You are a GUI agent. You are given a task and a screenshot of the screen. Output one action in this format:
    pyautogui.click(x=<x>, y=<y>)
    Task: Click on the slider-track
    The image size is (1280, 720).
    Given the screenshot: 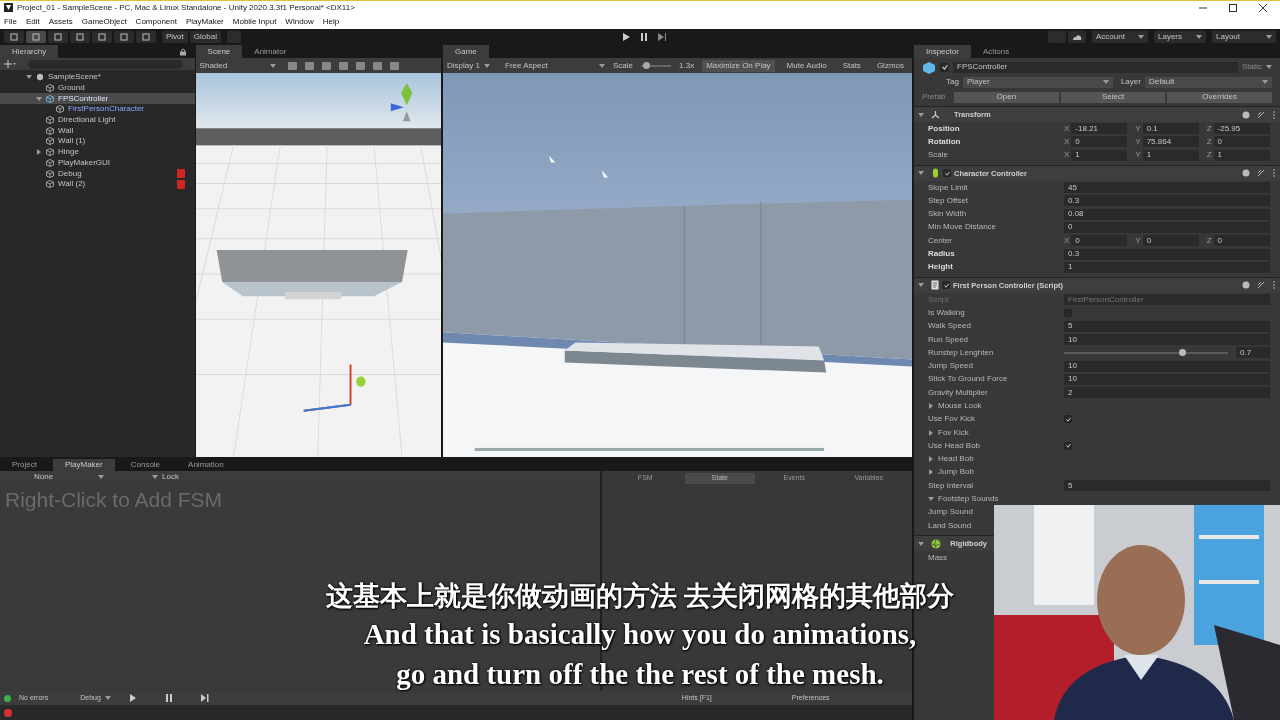 What is the action you would take?
    pyautogui.click(x=1146, y=352)
    